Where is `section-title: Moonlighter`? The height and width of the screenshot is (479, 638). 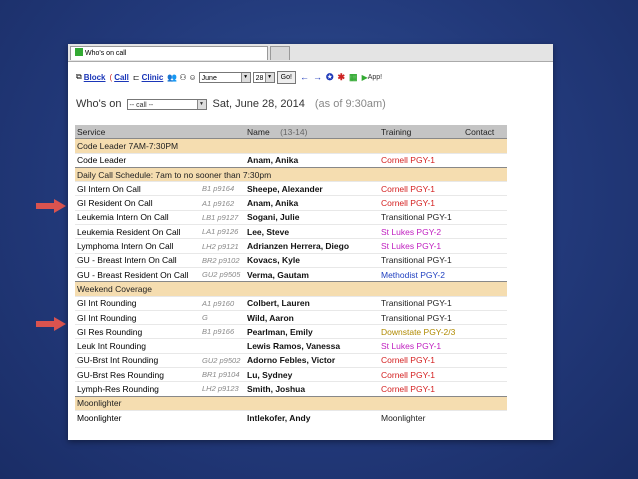 section-title: Moonlighter is located at coordinates (291, 403).